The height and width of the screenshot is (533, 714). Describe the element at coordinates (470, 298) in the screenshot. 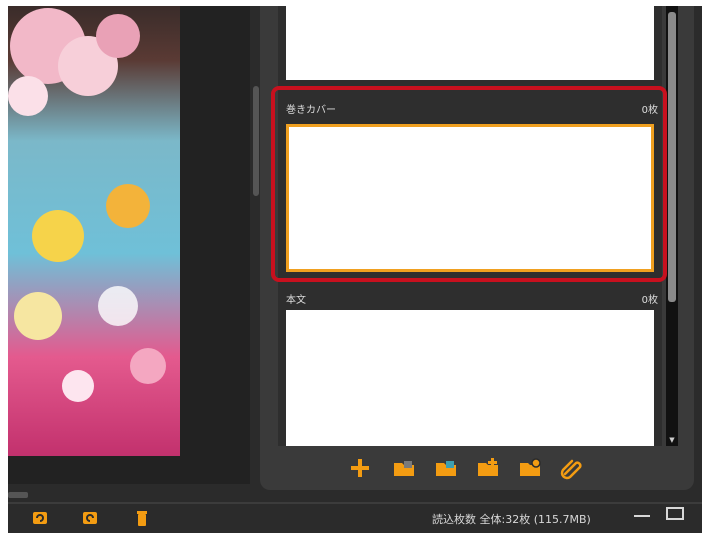

I see `section-header-body: 本文 0枚` at that location.